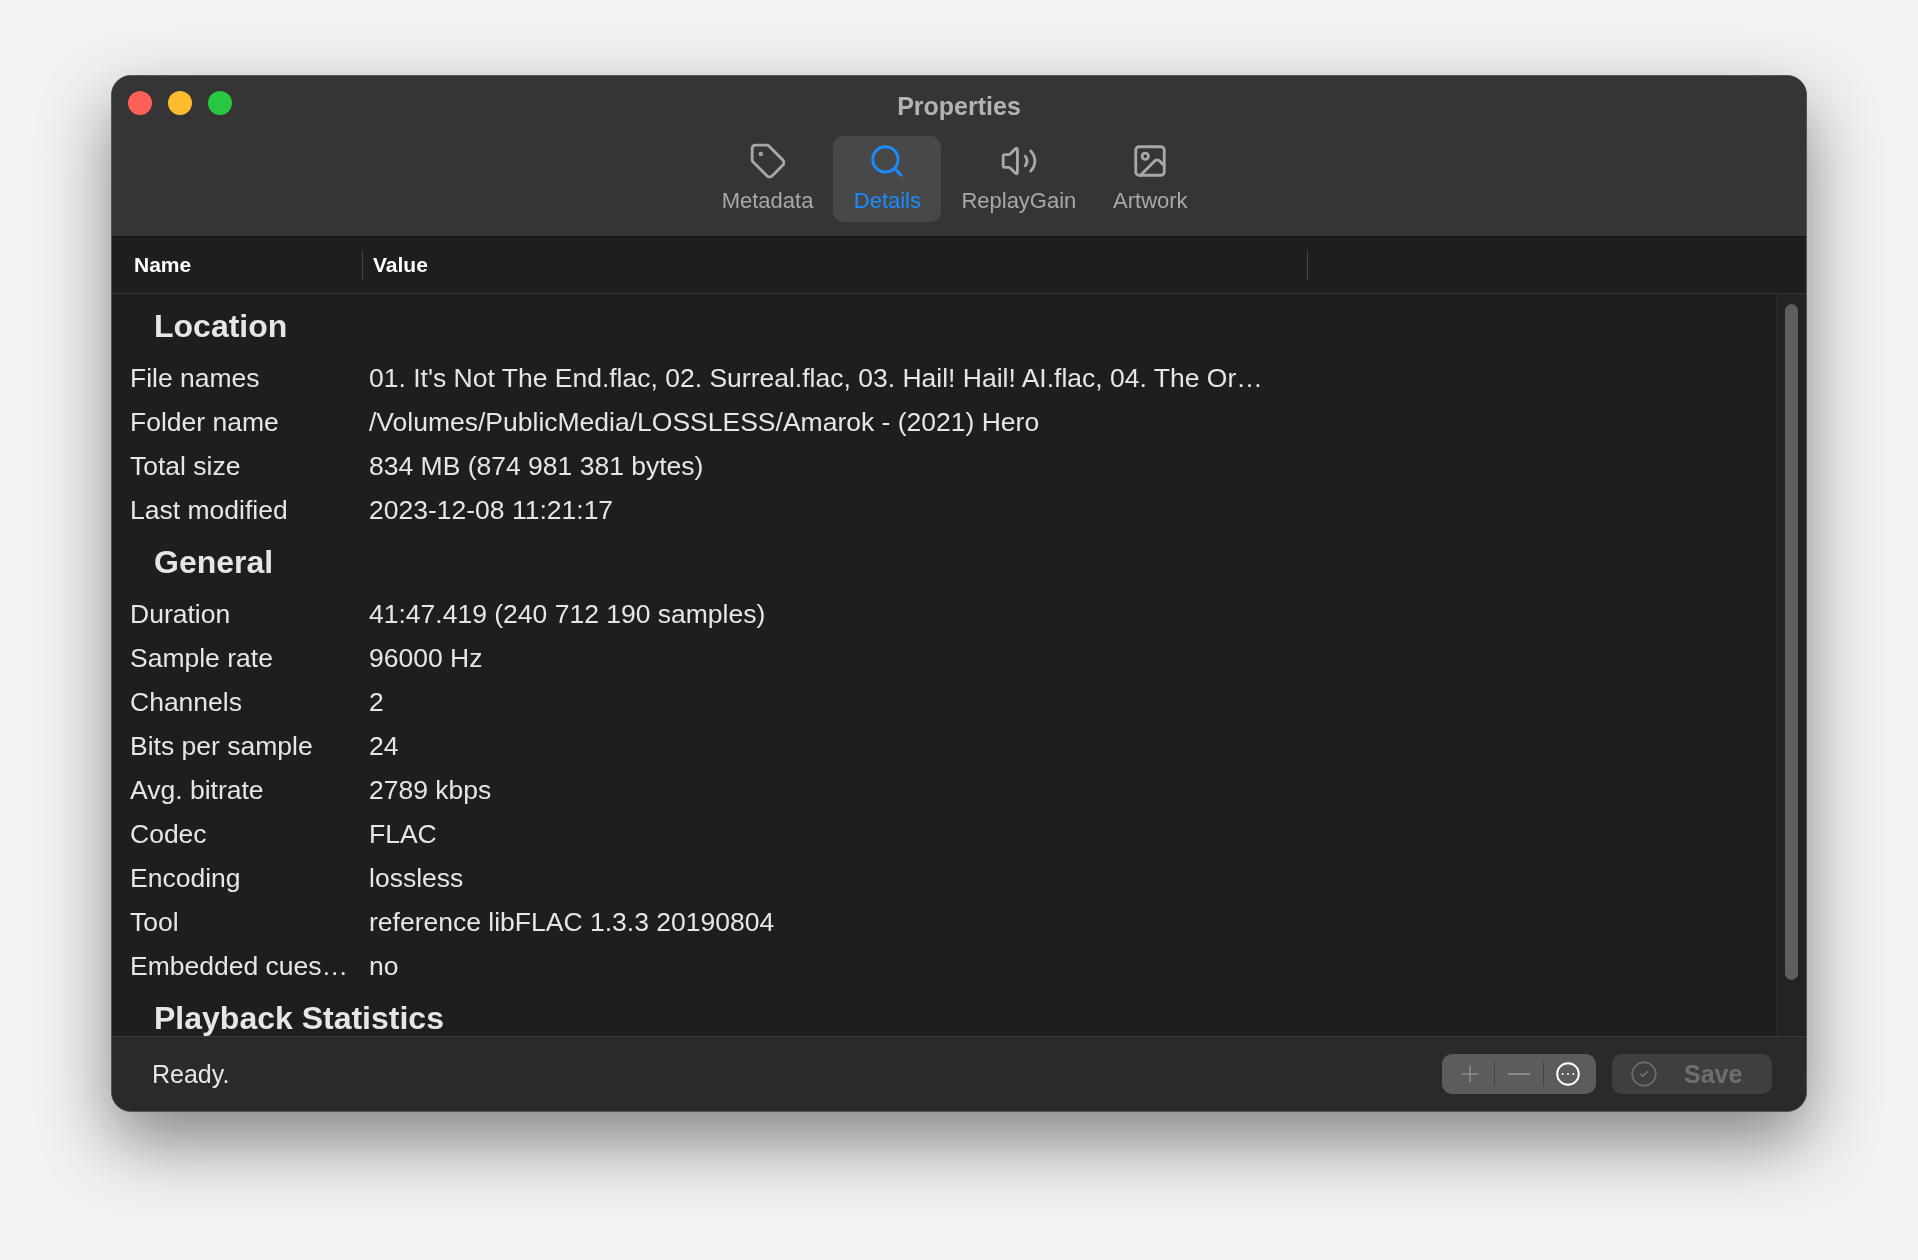 The width and height of the screenshot is (1918, 1260). Describe the element at coordinates (205, 422) in the screenshot. I see `property-name: Folder name` at that location.